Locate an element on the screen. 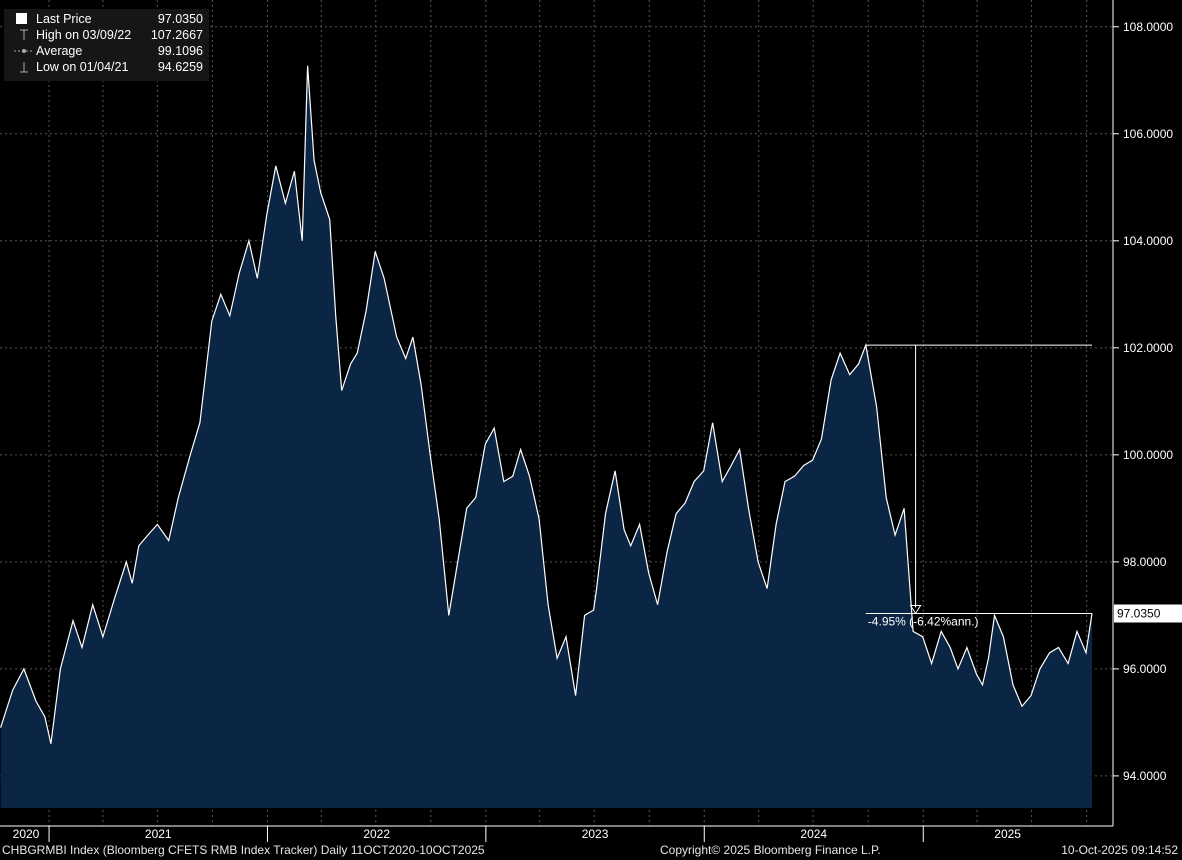  last-price-badge-label: 97.0350 is located at coordinates (1139, 613).